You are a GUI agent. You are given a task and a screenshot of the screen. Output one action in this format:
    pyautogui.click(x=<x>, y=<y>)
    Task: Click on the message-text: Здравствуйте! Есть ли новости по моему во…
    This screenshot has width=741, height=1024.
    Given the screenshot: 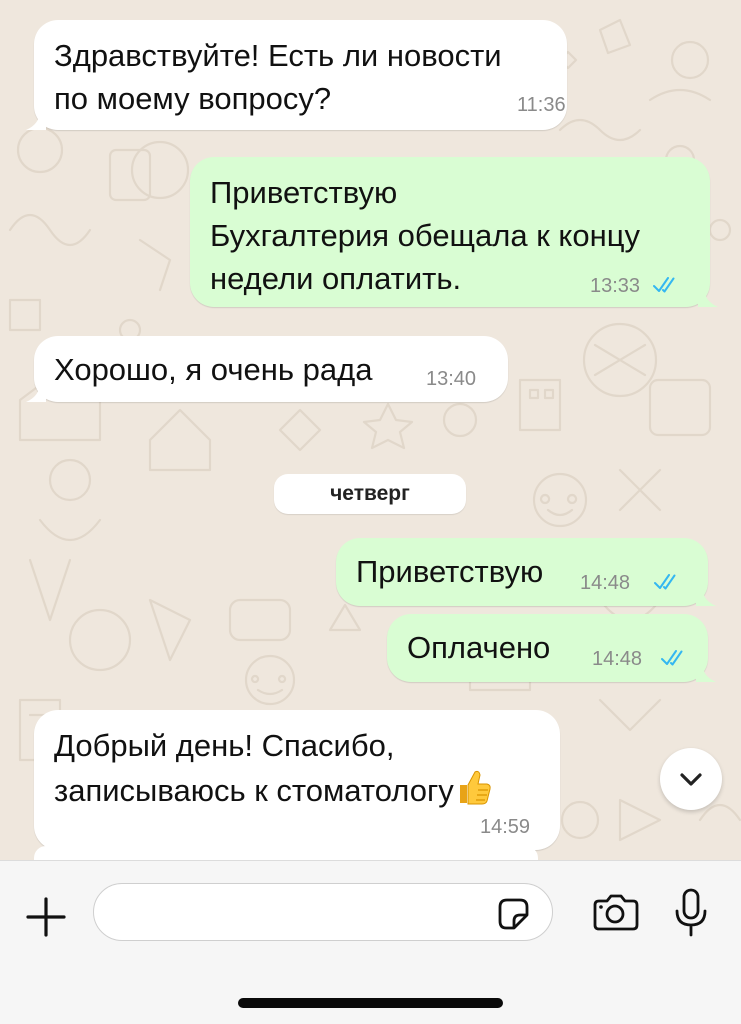 What is the action you would take?
    pyautogui.click(x=278, y=77)
    